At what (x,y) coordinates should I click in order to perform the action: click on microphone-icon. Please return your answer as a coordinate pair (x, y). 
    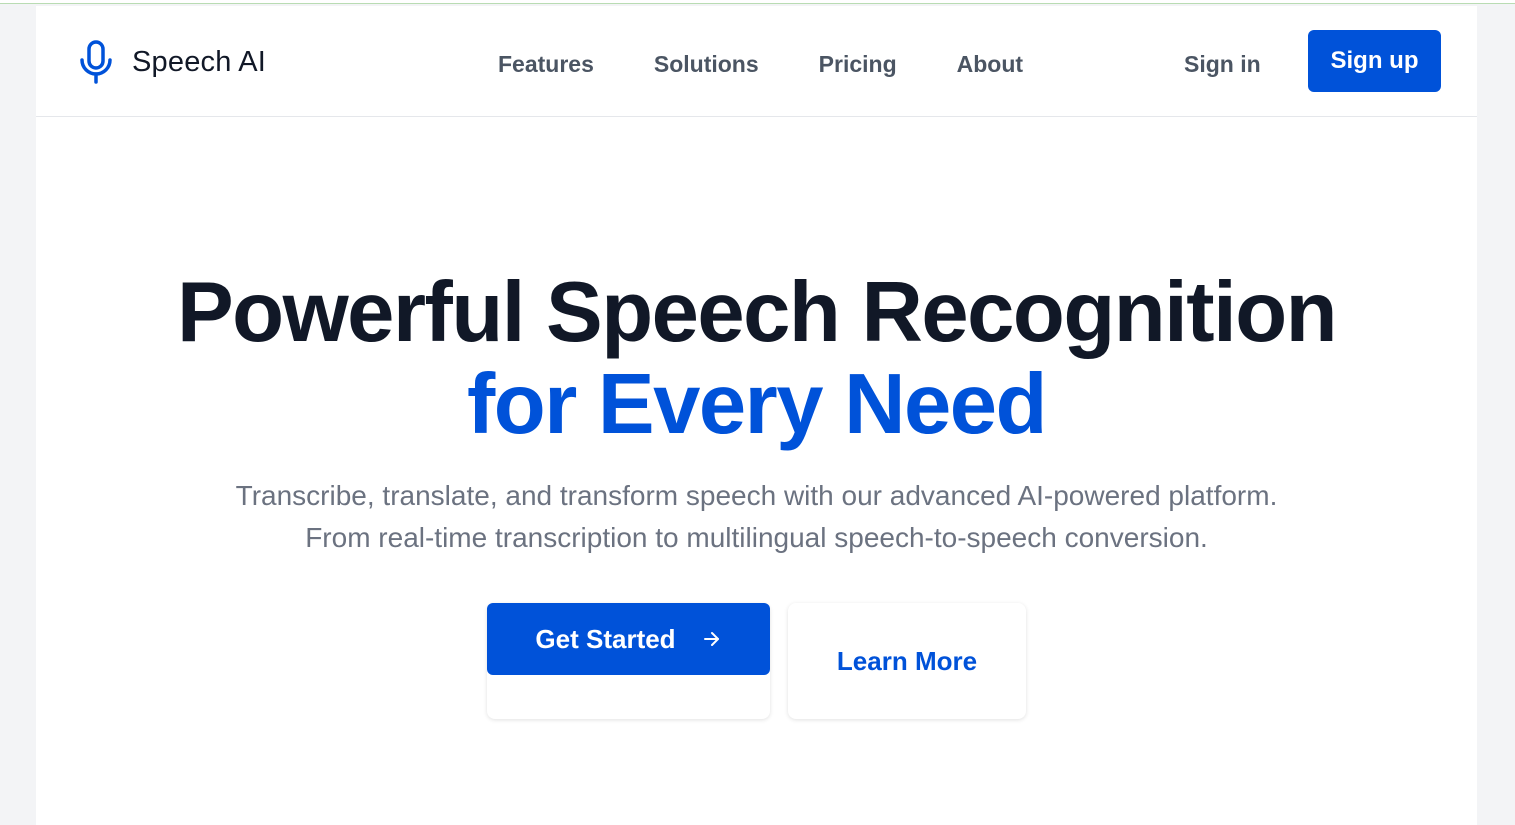
    Looking at the image, I should click on (96, 62).